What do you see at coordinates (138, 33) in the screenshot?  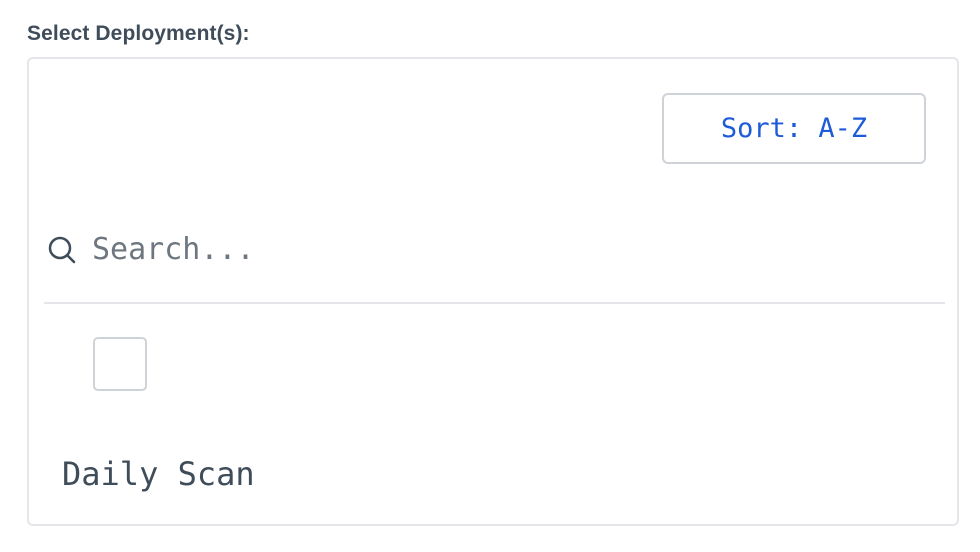 I see `field-label: Select Deployment(s):` at bounding box center [138, 33].